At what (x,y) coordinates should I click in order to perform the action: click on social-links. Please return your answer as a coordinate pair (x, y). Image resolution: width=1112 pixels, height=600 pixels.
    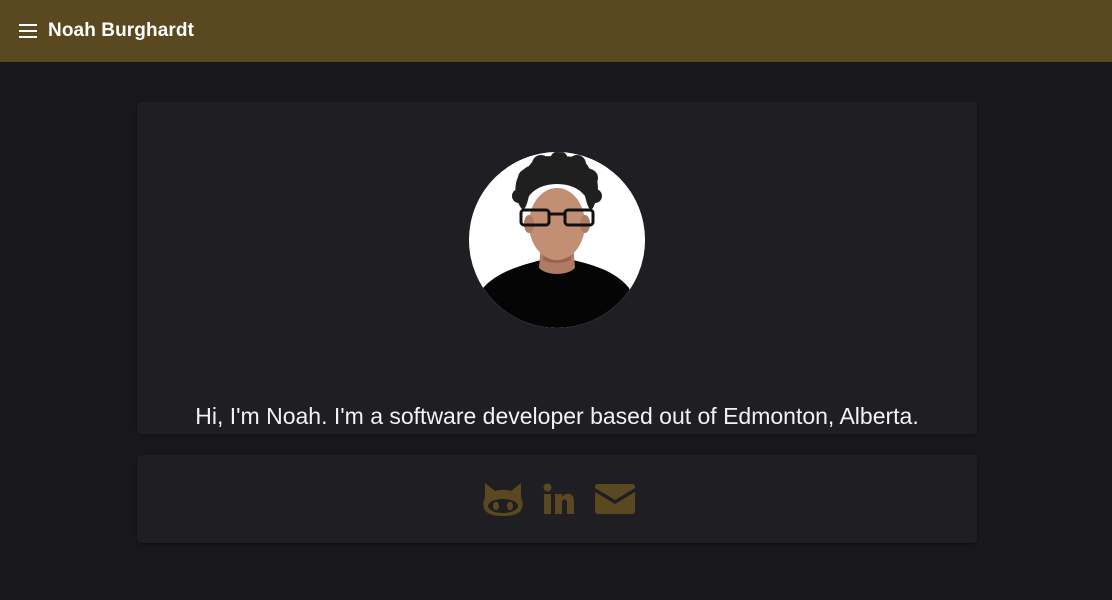
    Looking at the image, I should click on (557, 499).